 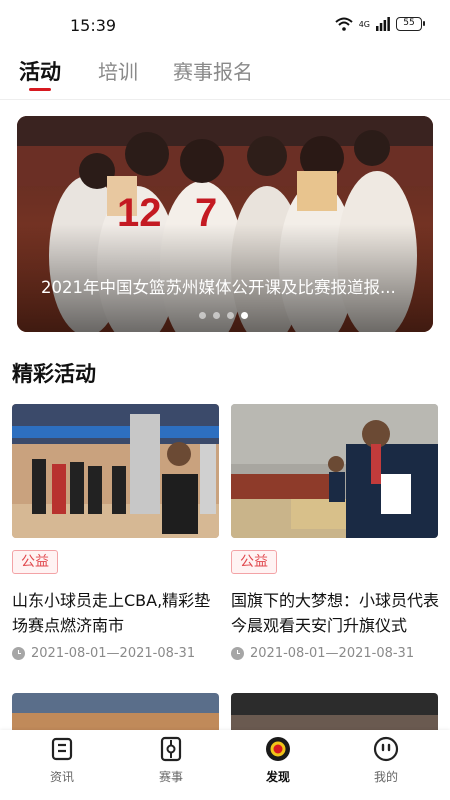 What do you see at coordinates (61, 777) in the screenshot?
I see `nav-label: 资讯` at bounding box center [61, 777].